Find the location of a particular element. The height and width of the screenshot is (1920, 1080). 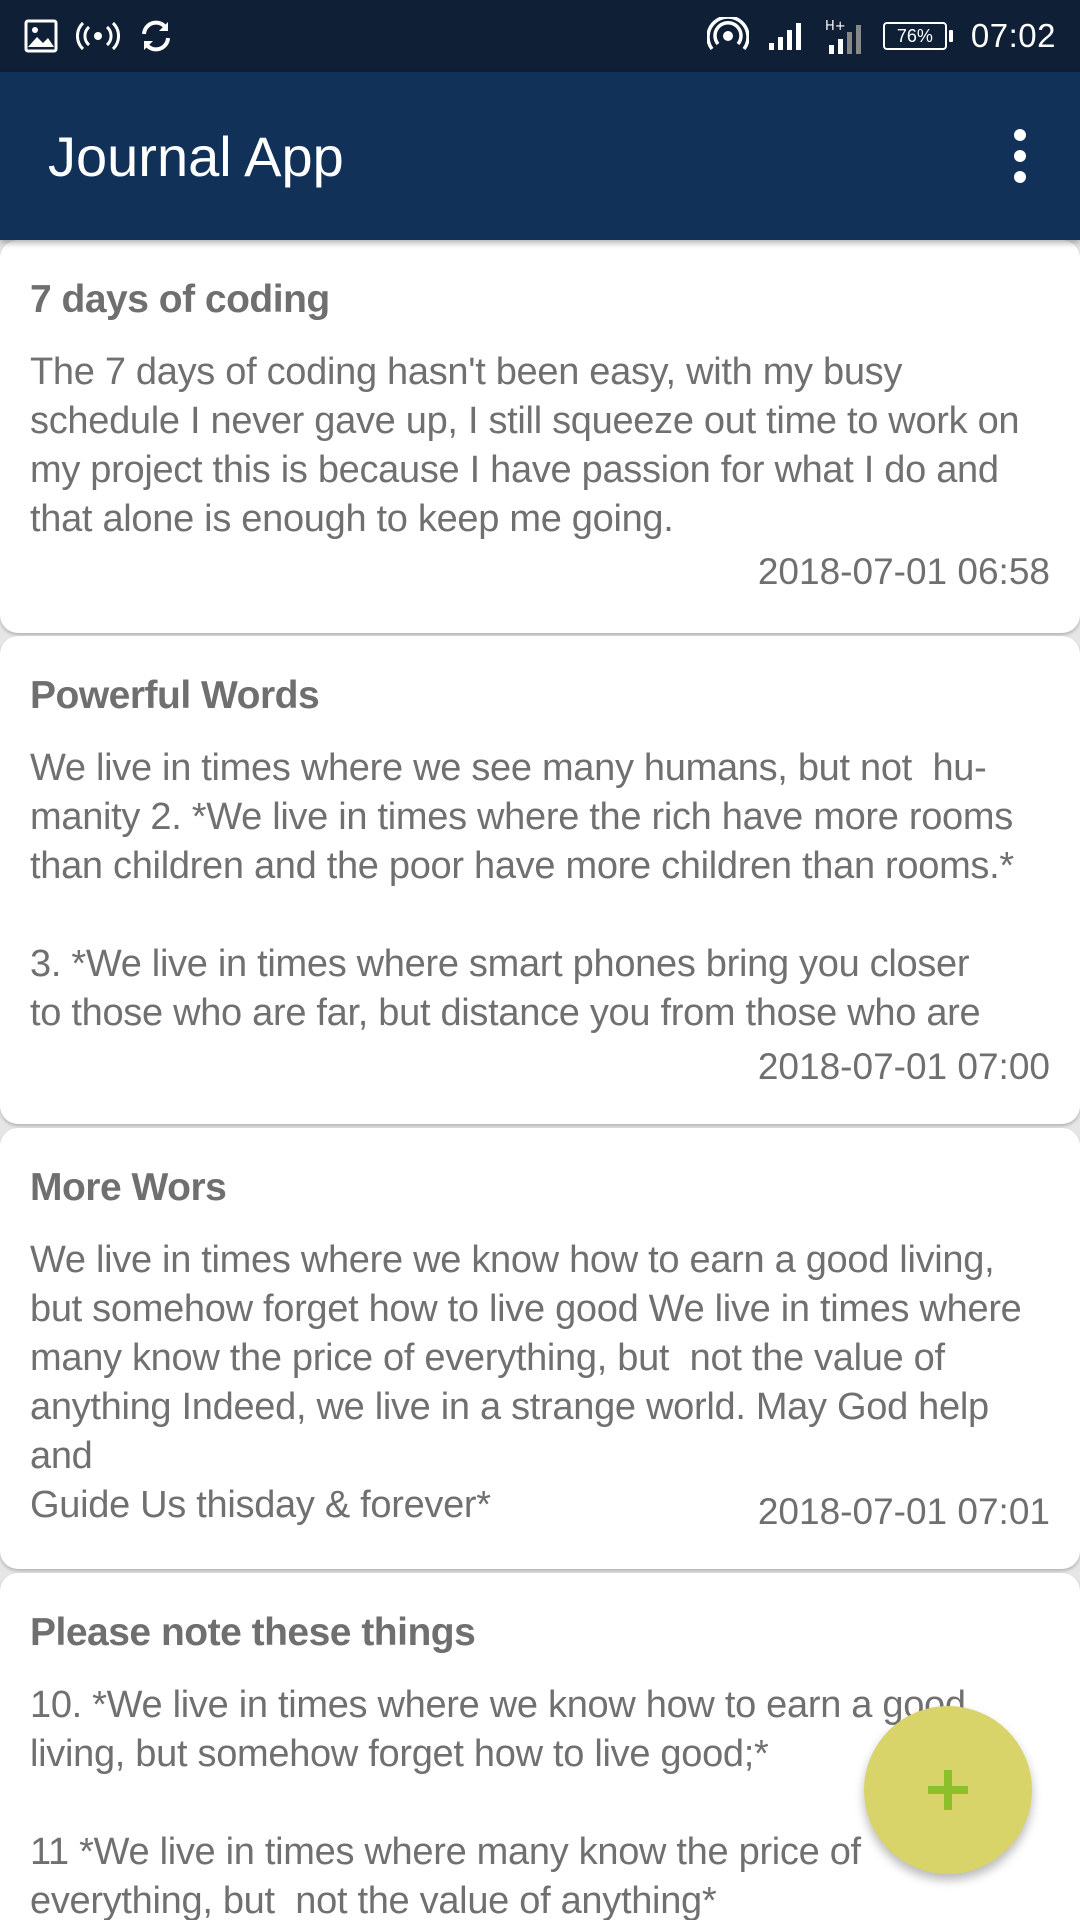

wifi-icon is located at coordinates (727, 36).